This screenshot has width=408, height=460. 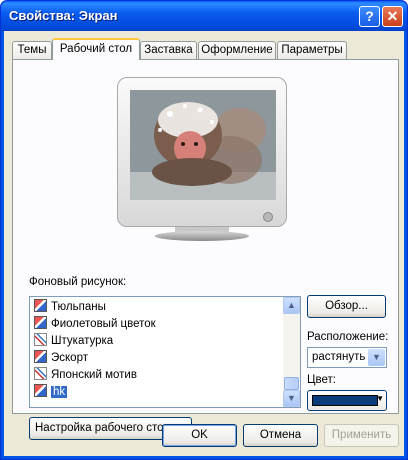 What do you see at coordinates (202, 236) in the screenshot?
I see `monitor-stand` at bounding box center [202, 236].